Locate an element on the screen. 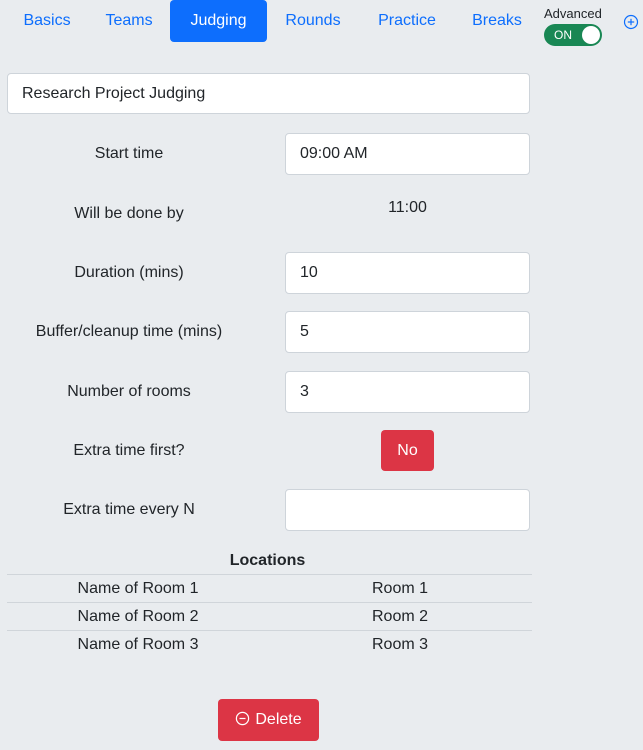 The height and width of the screenshot is (750, 643). room-name-value: Room 1 is located at coordinates (400, 588).